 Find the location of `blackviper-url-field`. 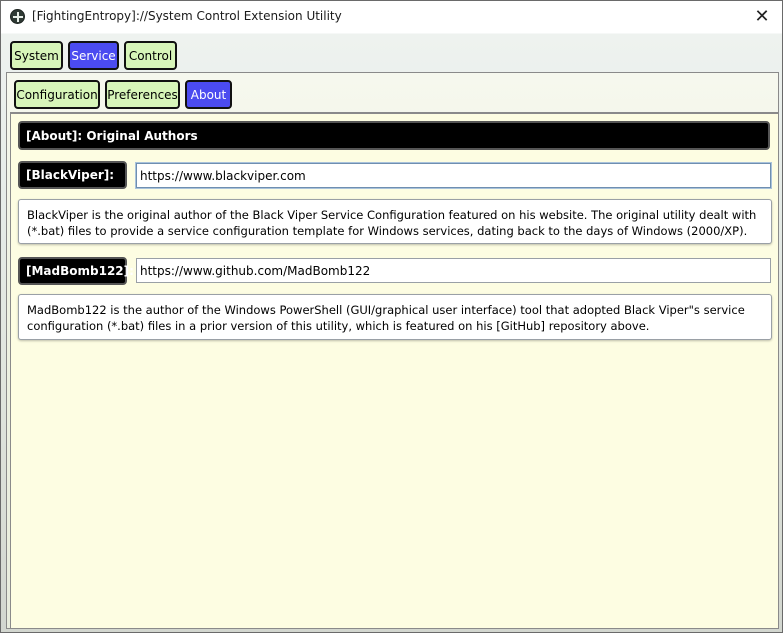

blackviper-url-field is located at coordinates (453, 175).